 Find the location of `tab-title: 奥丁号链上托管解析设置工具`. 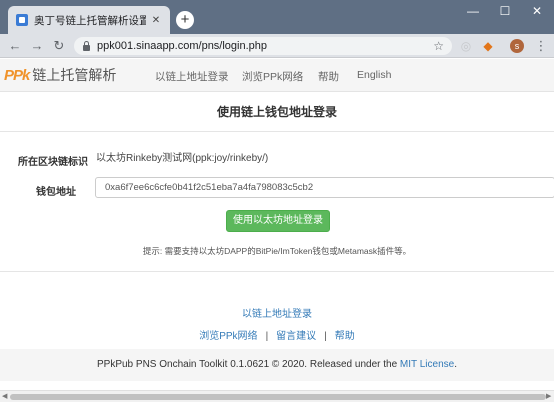

tab-title: 奥丁号链上托管解析设置工具 is located at coordinates (90, 20).